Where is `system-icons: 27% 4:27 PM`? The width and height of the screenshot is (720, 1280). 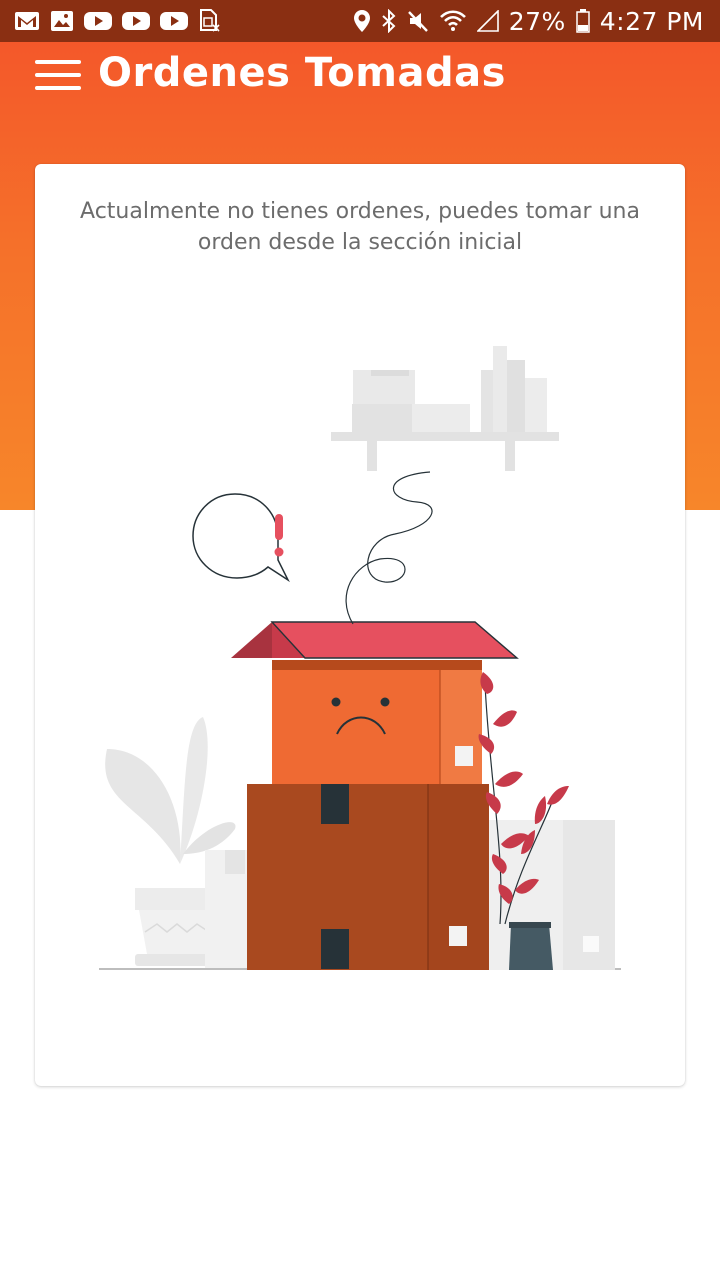 system-icons: 27% 4:27 PM is located at coordinates (528, 21).